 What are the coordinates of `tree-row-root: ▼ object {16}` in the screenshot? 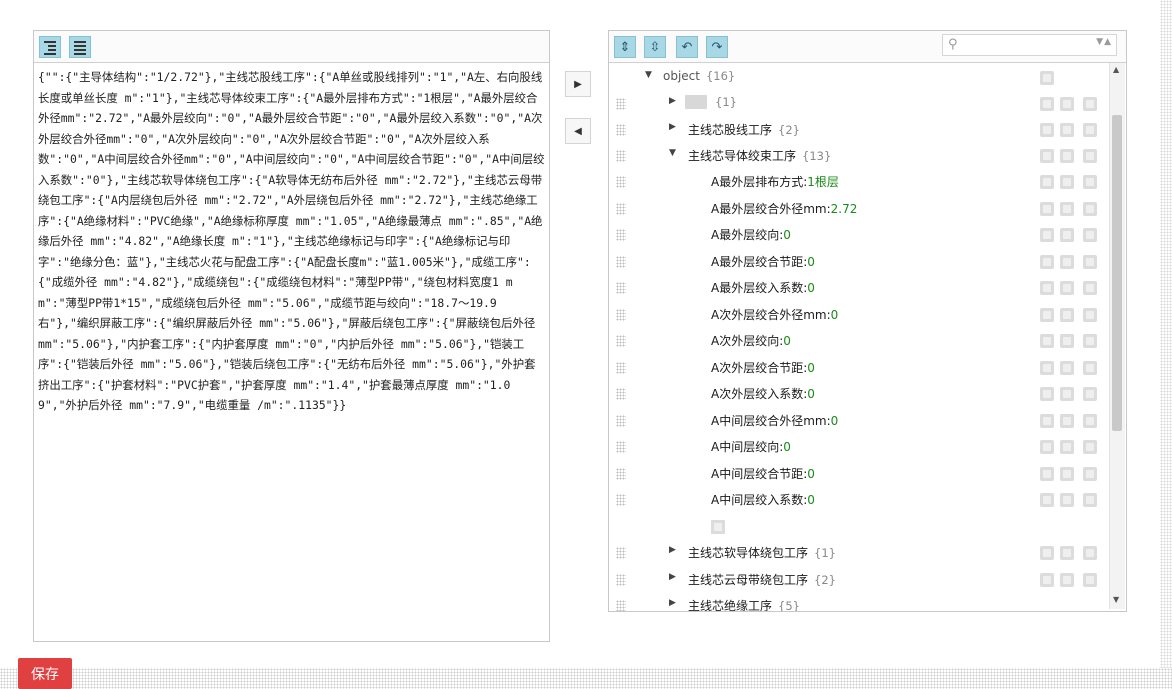 It's located at (859, 78).